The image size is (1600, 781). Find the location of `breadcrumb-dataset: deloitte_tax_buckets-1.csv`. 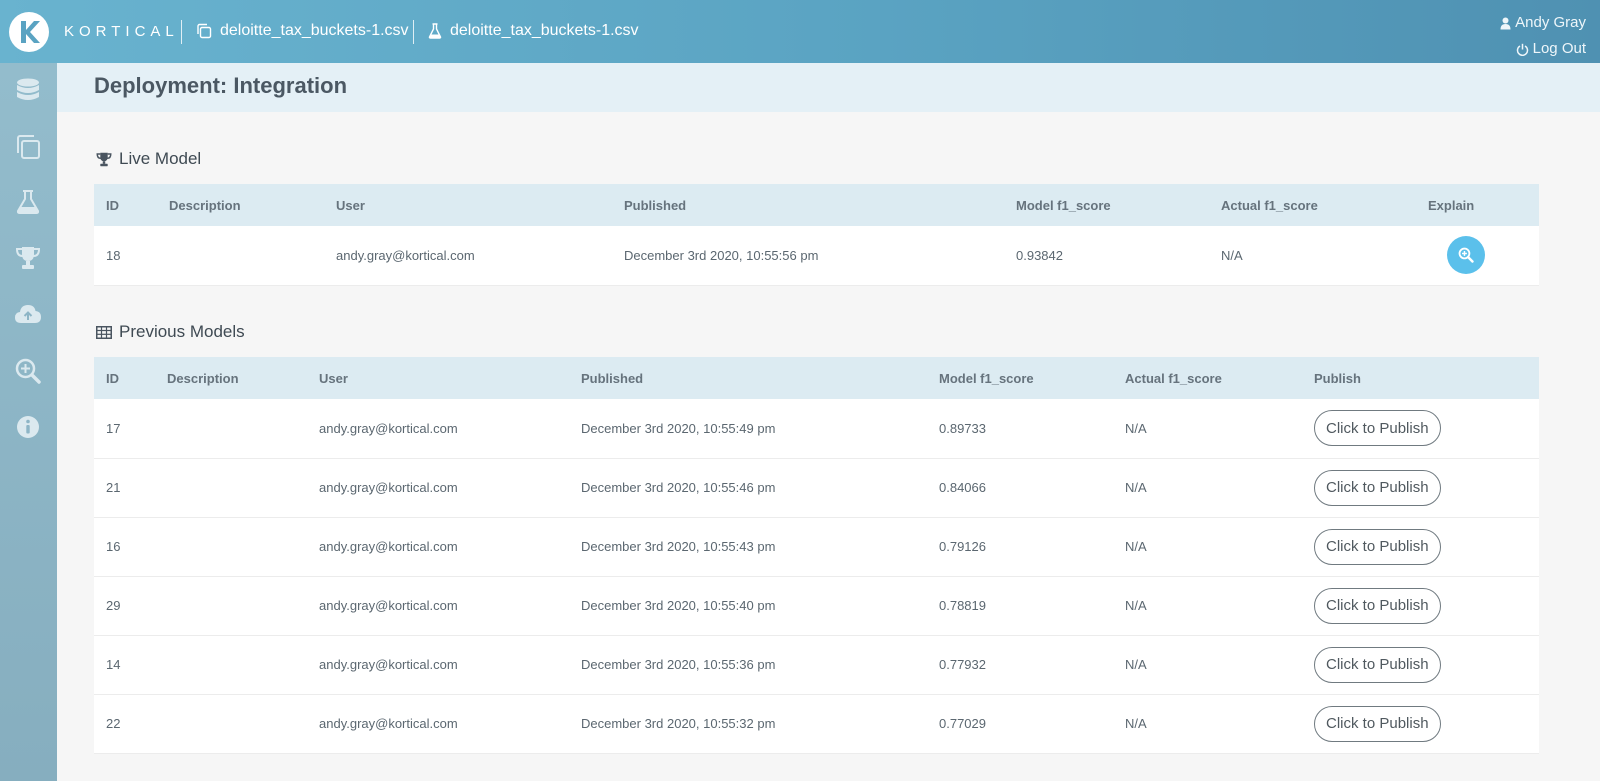

breadcrumb-dataset: deloitte_tax_buckets-1.csv is located at coordinates (302, 31).